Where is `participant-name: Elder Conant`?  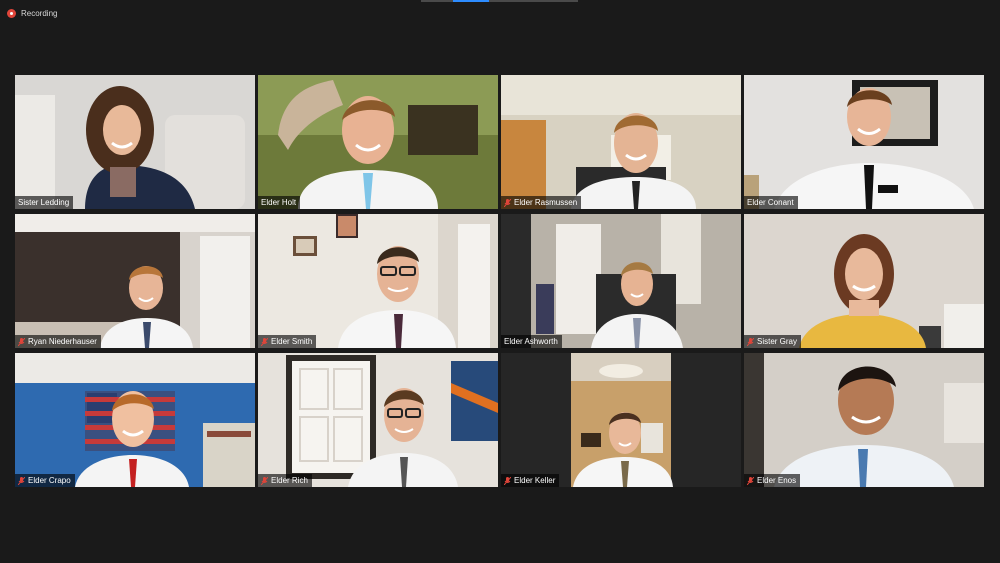 participant-name: Elder Conant is located at coordinates (770, 202).